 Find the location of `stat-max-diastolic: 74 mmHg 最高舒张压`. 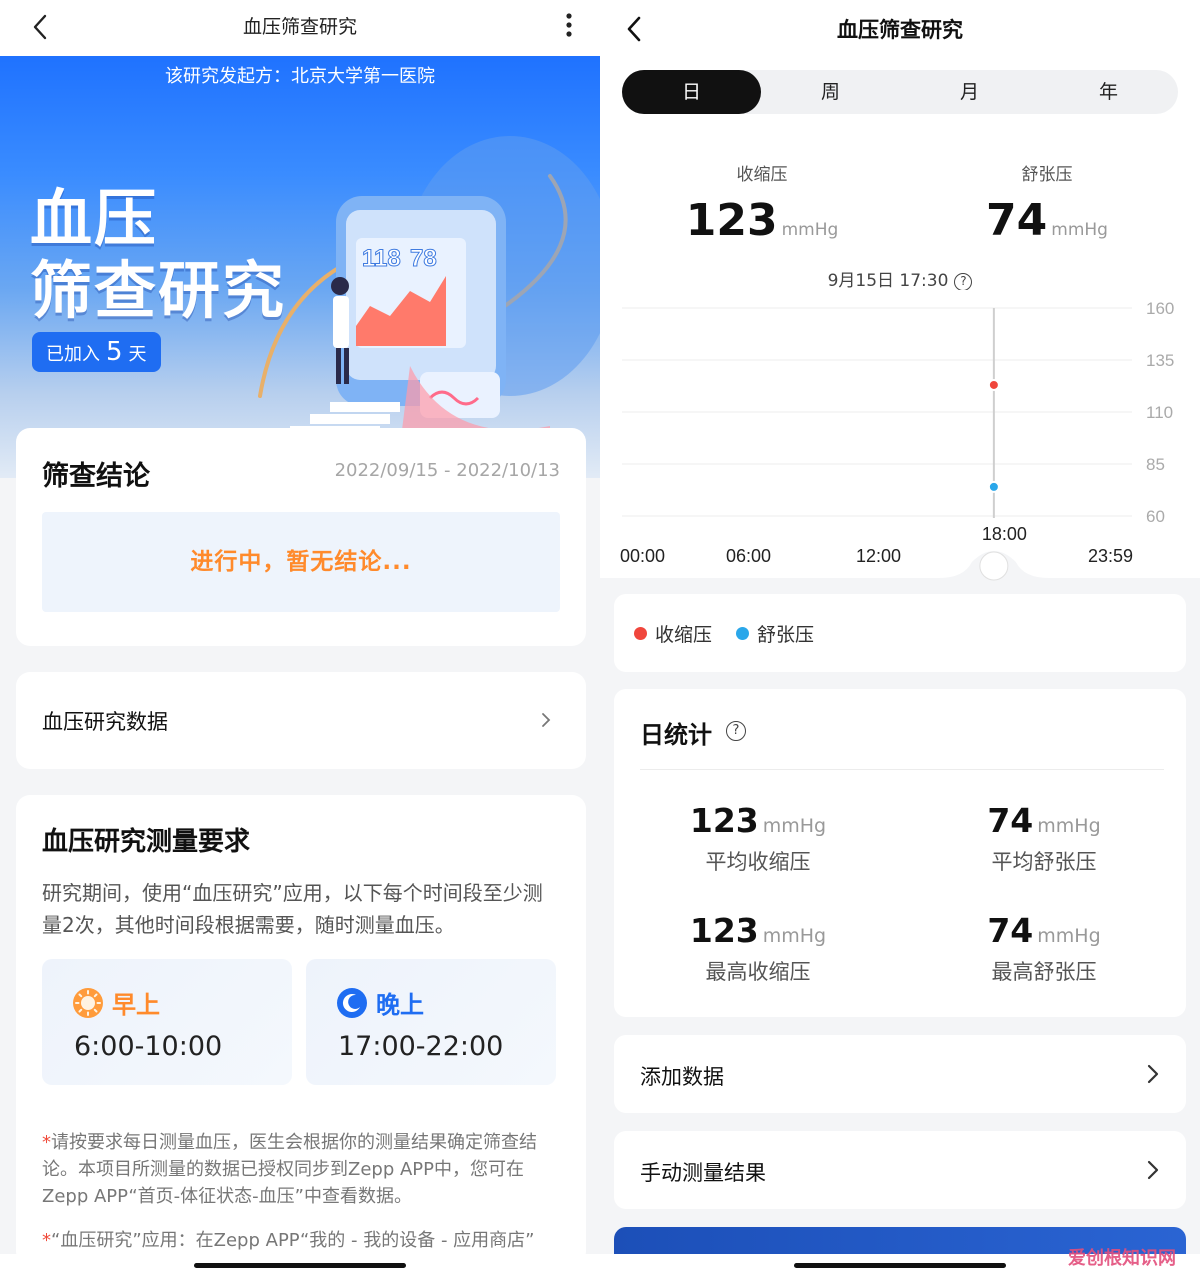

stat-max-diastolic: 74 mmHg 最高舒张压 is located at coordinates (1044, 948).